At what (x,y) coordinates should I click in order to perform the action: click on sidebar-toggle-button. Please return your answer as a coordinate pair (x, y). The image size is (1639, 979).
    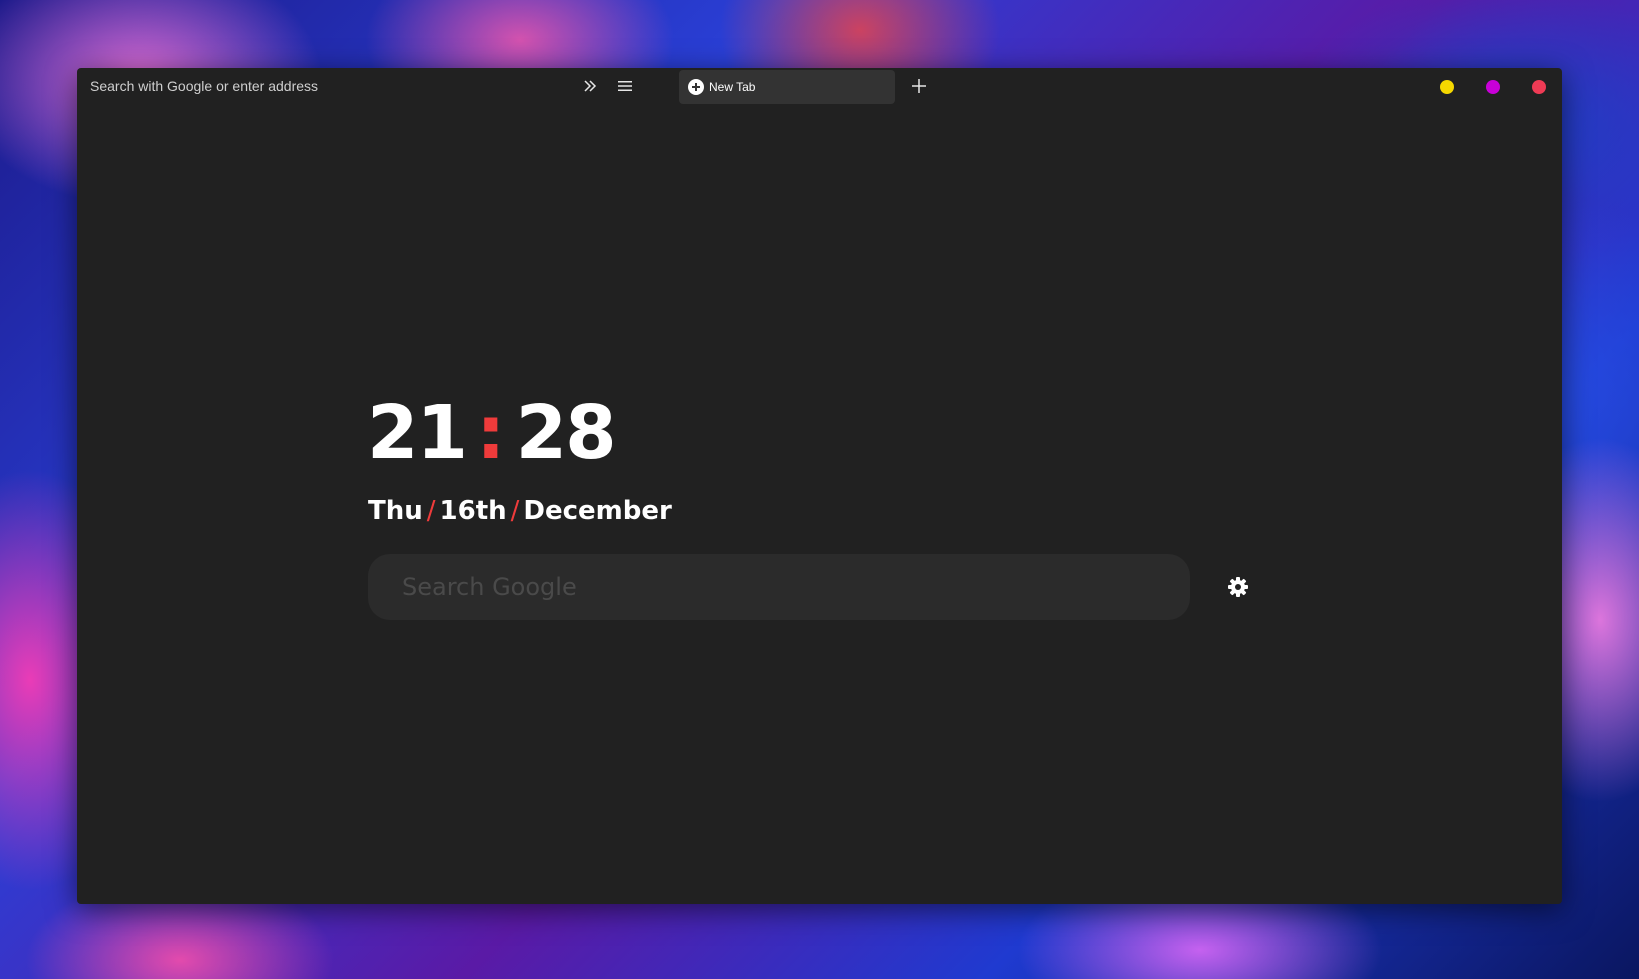
    Looking at the image, I should click on (590, 86).